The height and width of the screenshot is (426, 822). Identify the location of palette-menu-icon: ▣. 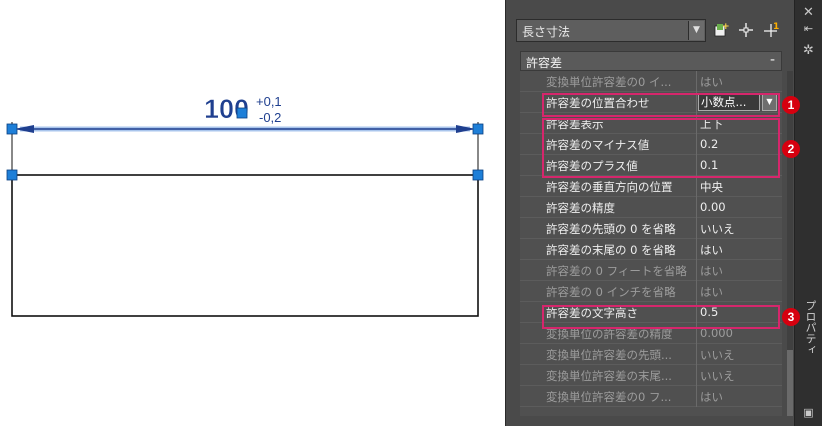
(808, 413).